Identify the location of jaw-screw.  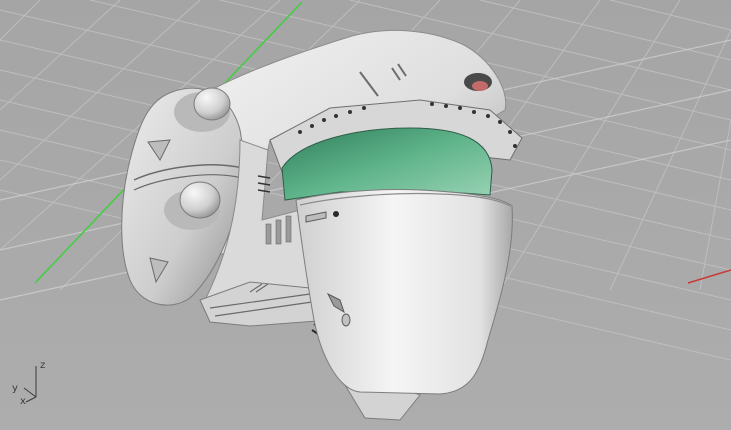
(336, 214).